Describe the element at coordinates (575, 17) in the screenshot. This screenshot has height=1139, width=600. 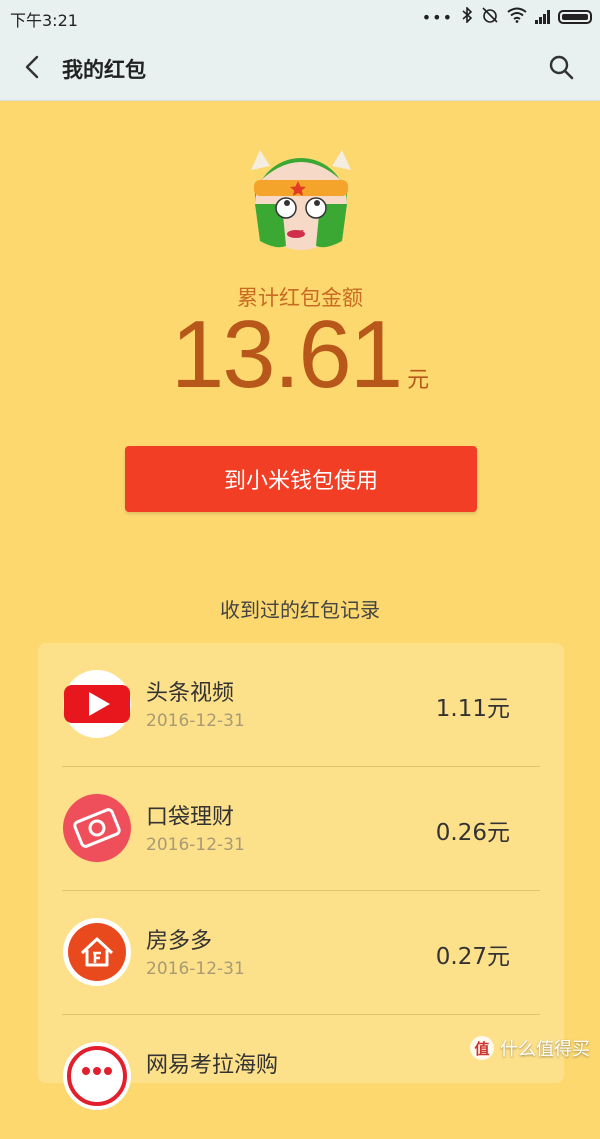
I see `battery-icon` at that location.